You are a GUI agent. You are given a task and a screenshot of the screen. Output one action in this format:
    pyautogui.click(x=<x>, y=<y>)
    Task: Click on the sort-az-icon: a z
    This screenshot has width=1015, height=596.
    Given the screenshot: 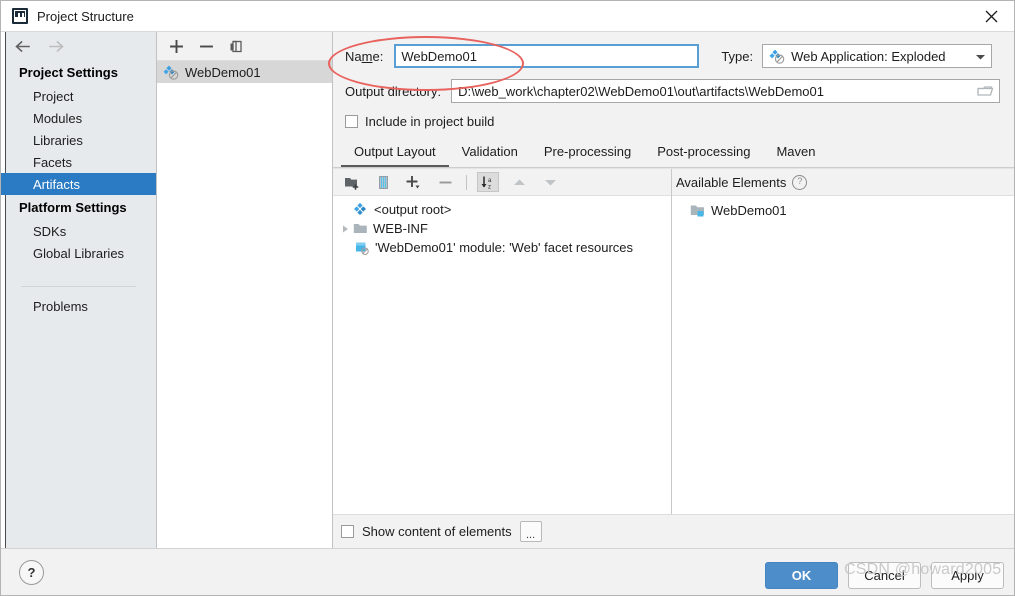 What is the action you would take?
    pyautogui.click(x=488, y=182)
    